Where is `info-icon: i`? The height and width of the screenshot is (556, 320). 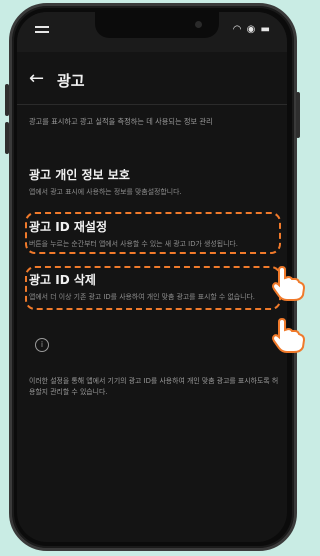
info-icon: i is located at coordinates (42, 345).